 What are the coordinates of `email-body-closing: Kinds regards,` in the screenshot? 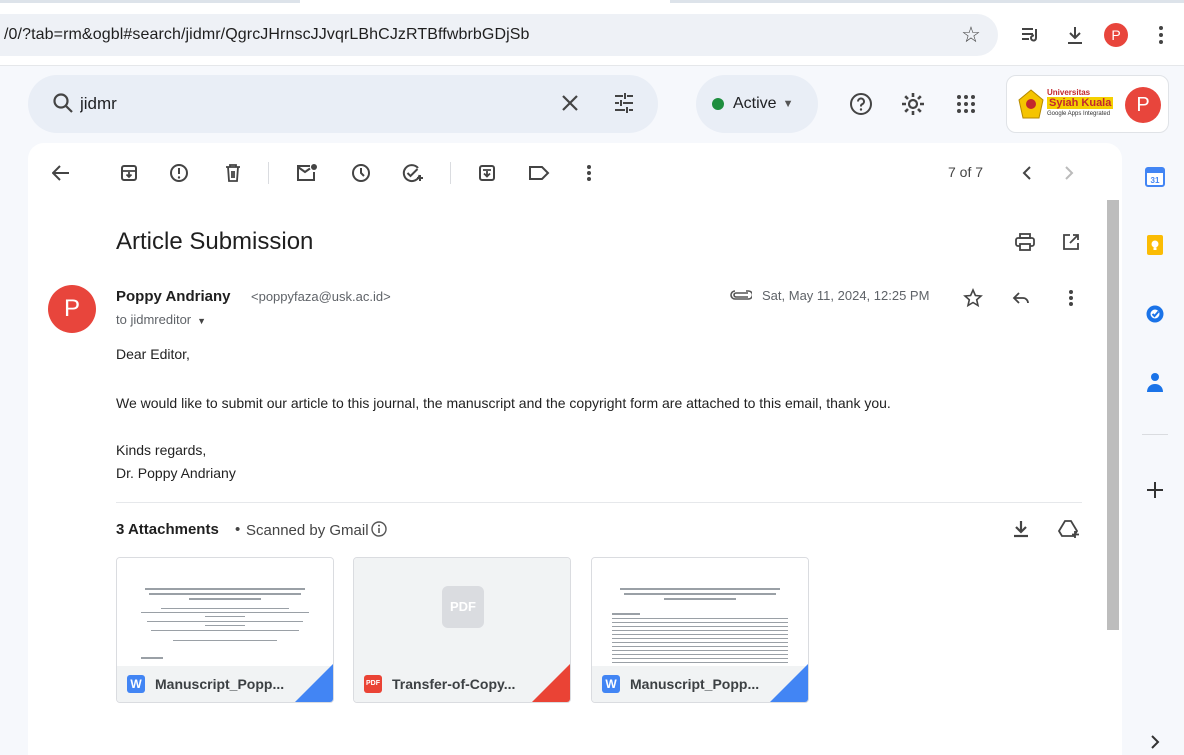 It's located at (161, 450).